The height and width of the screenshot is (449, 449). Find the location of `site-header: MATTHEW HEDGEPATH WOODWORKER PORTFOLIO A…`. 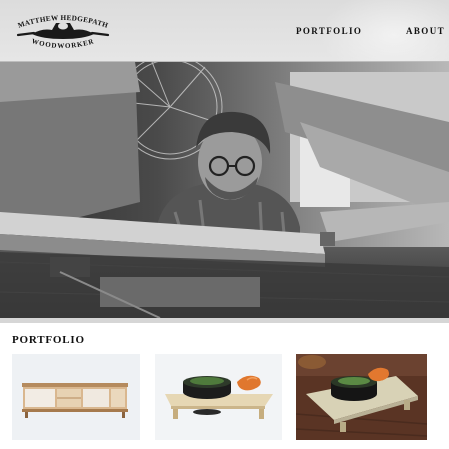

site-header: MATTHEW HEDGEPATH WOODWORKER PORTFOLIO A… is located at coordinates (224, 31).